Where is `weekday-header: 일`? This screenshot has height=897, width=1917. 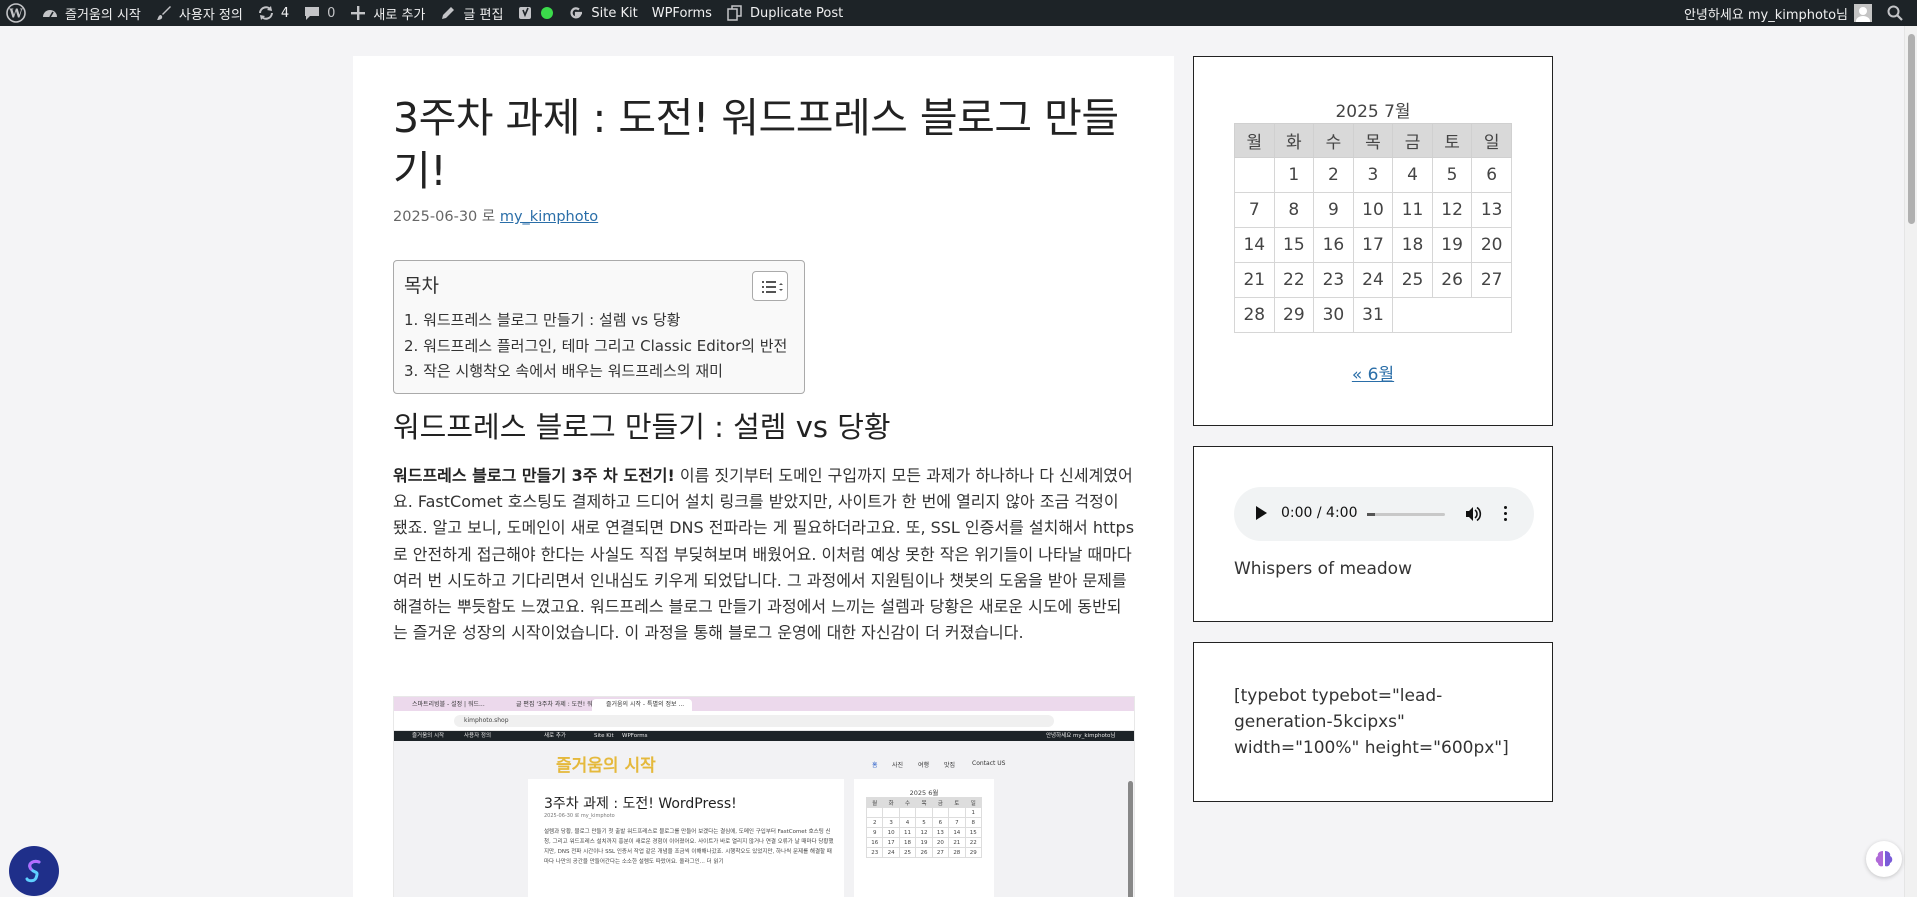
weekday-header: 일 is located at coordinates (1491, 140).